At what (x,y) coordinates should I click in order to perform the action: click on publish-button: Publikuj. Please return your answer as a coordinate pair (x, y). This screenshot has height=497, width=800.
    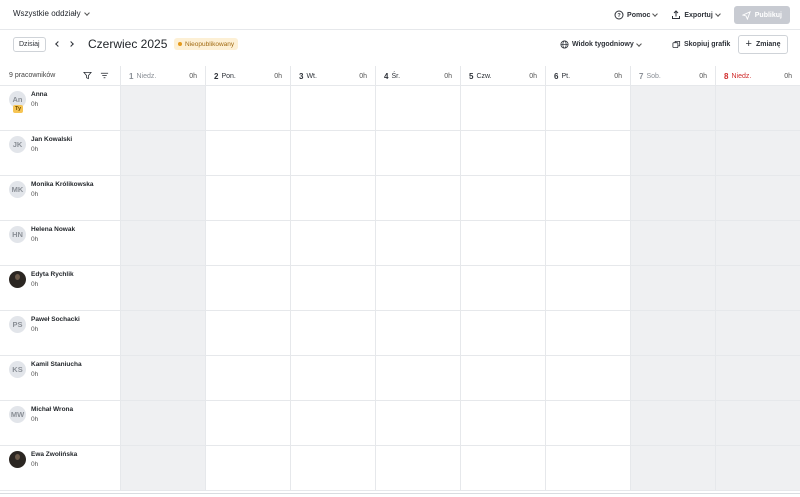
    Looking at the image, I should click on (761, 15).